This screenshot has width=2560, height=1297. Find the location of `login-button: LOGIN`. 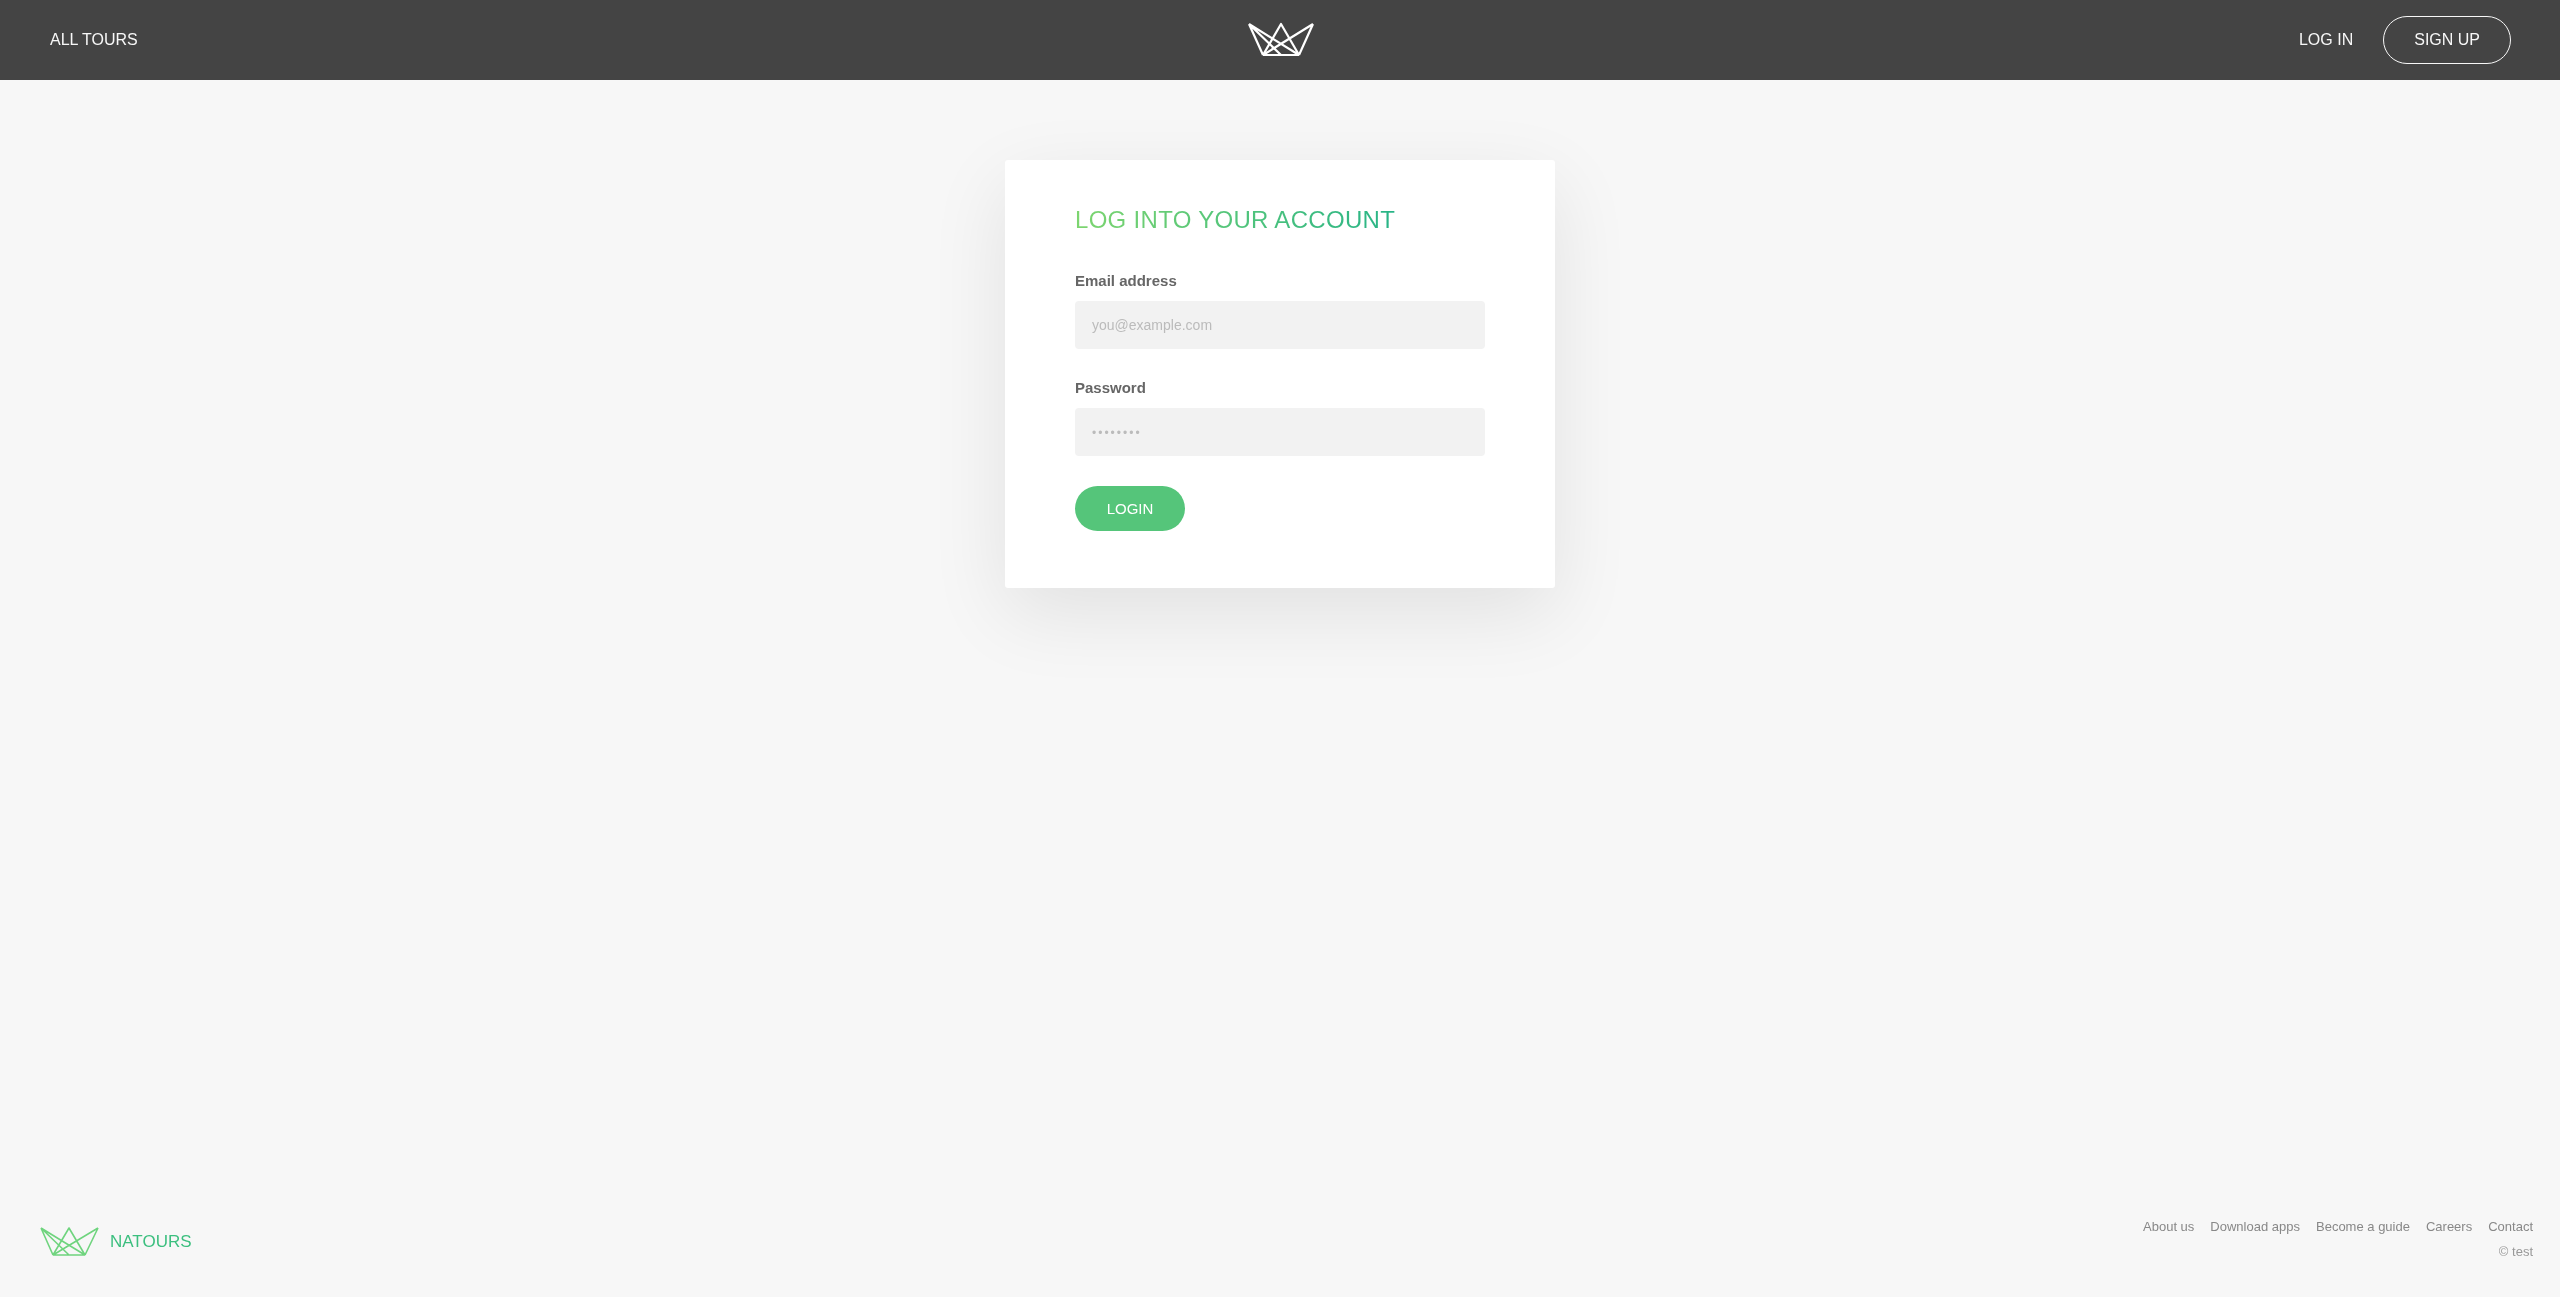

login-button: LOGIN is located at coordinates (1130, 508).